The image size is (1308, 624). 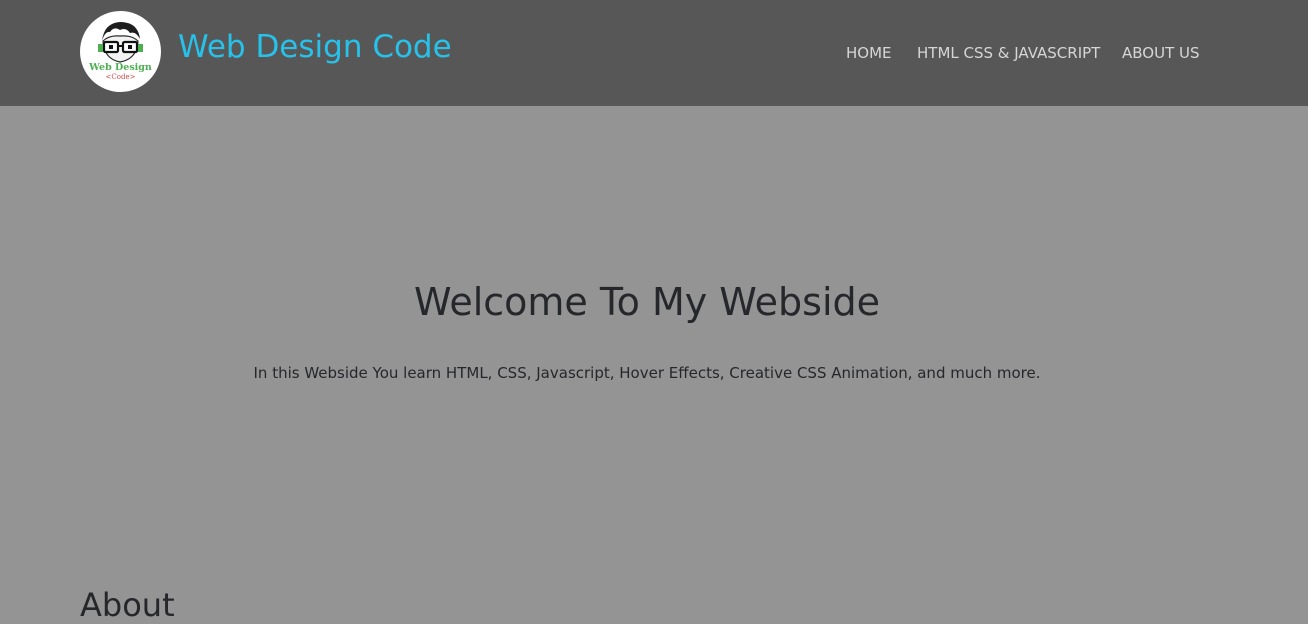 What do you see at coordinates (869, 53) in the screenshot?
I see `nav-home: HOME` at bounding box center [869, 53].